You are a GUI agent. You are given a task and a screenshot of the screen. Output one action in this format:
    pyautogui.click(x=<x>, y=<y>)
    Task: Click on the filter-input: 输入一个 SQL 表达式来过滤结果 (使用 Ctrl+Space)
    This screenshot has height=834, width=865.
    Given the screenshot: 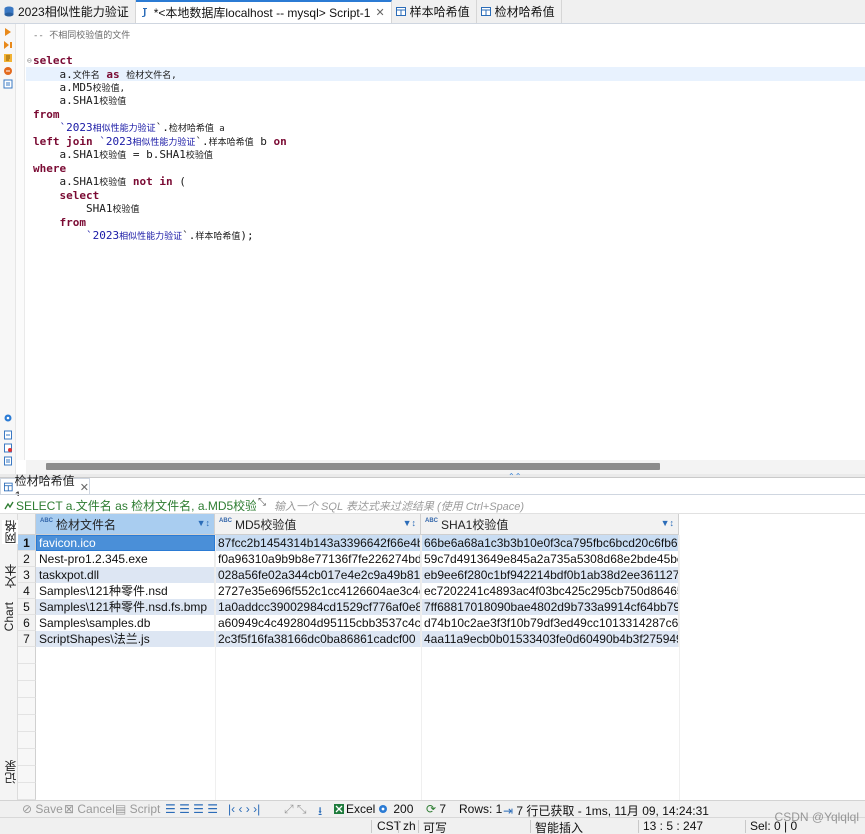 What is the action you would take?
    pyautogui.click(x=399, y=506)
    